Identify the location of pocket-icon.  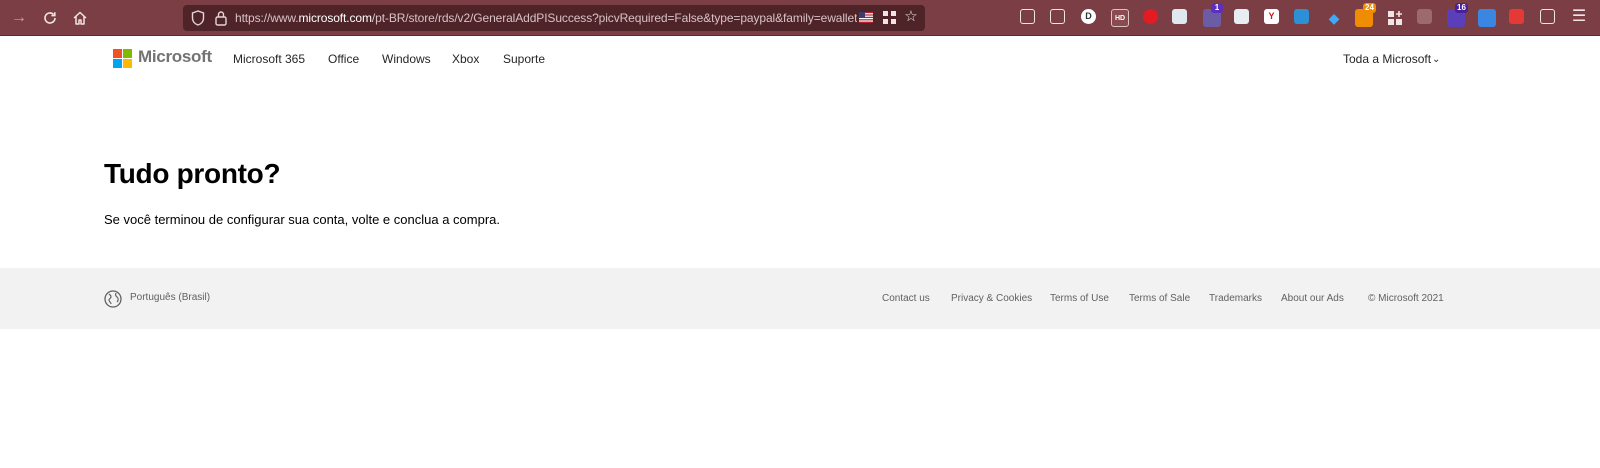
(1027, 16).